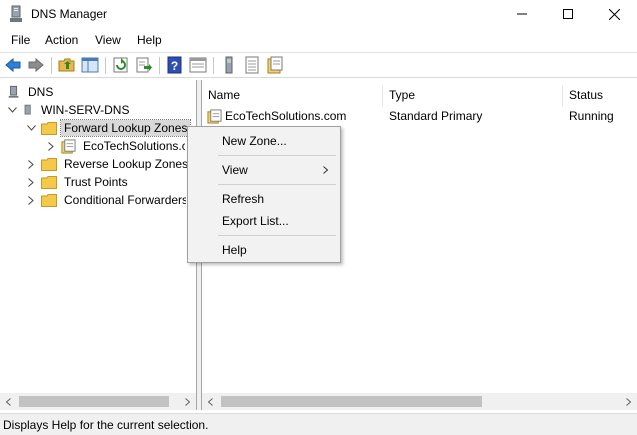 This screenshot has height=435, width=637. What do you see at coordinates (61, 40) in the screenshot?
I see `menu-action: Action` at bounding box center [61, 40].